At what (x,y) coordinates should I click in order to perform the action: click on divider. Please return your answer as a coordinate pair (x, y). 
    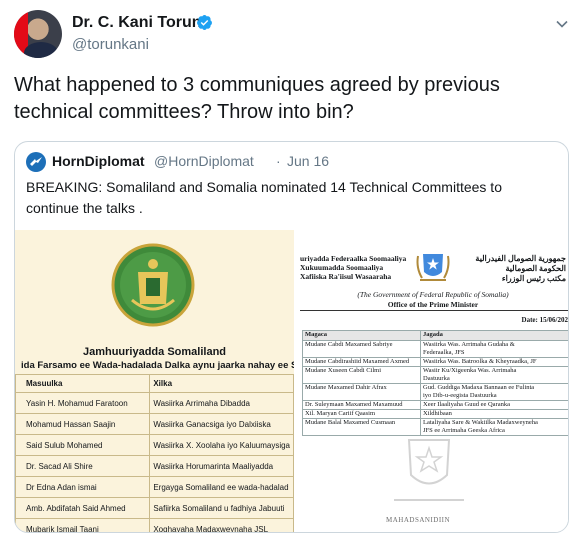
    Looking at the image, I should click on (434, 310).